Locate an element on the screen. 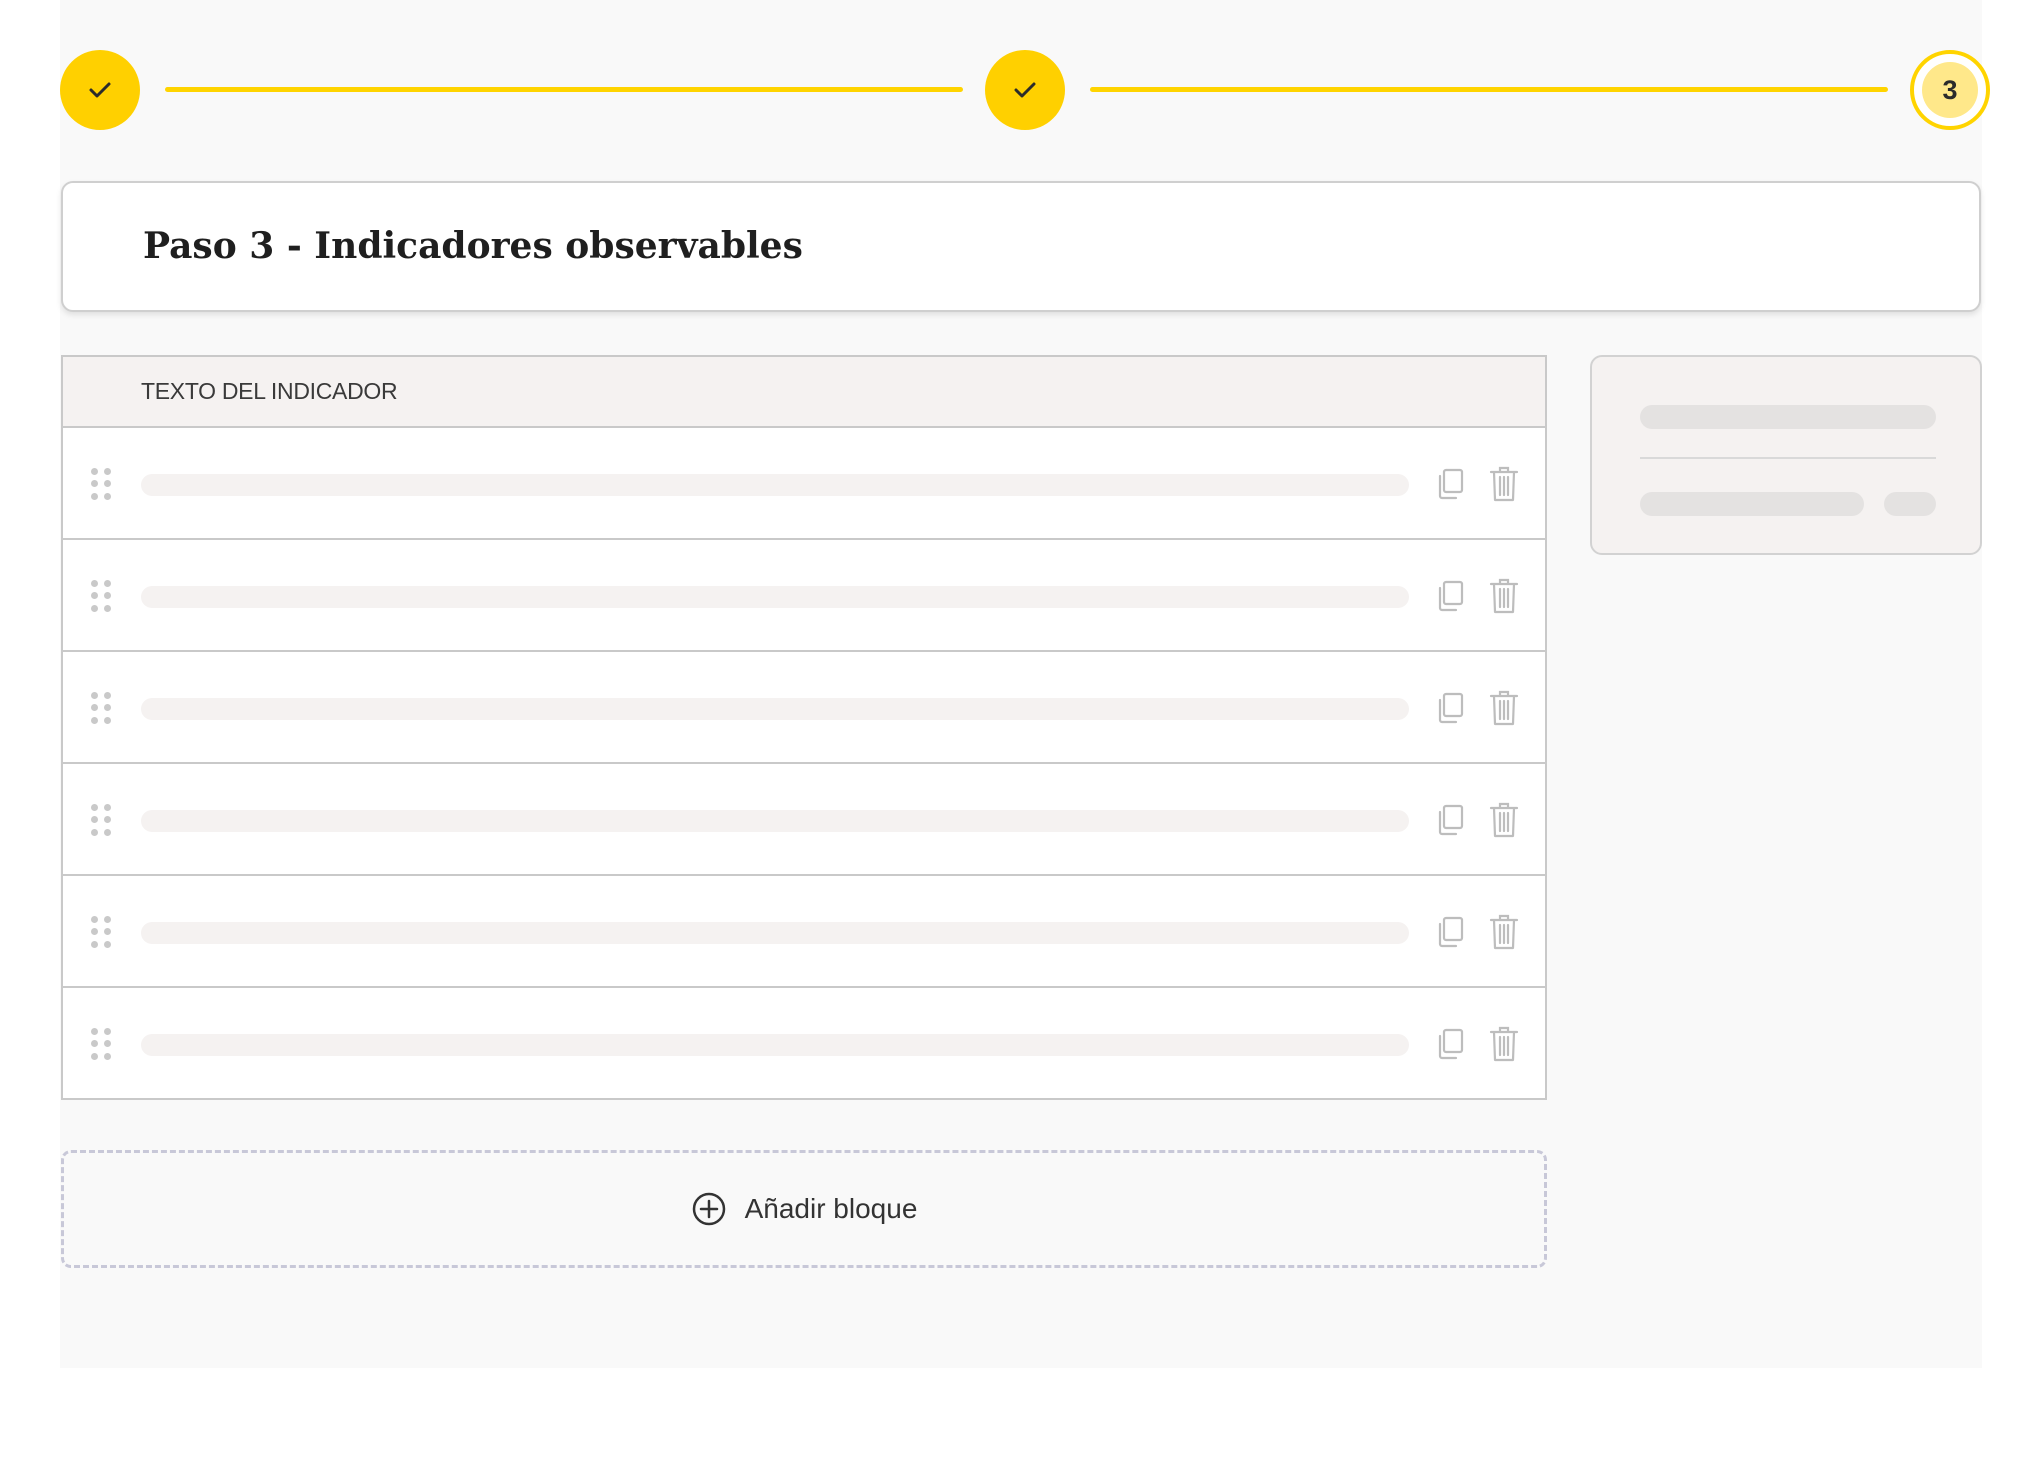  step-title-card: Paso 3 - Indicadores observables is located at coordinates (1021, 246).